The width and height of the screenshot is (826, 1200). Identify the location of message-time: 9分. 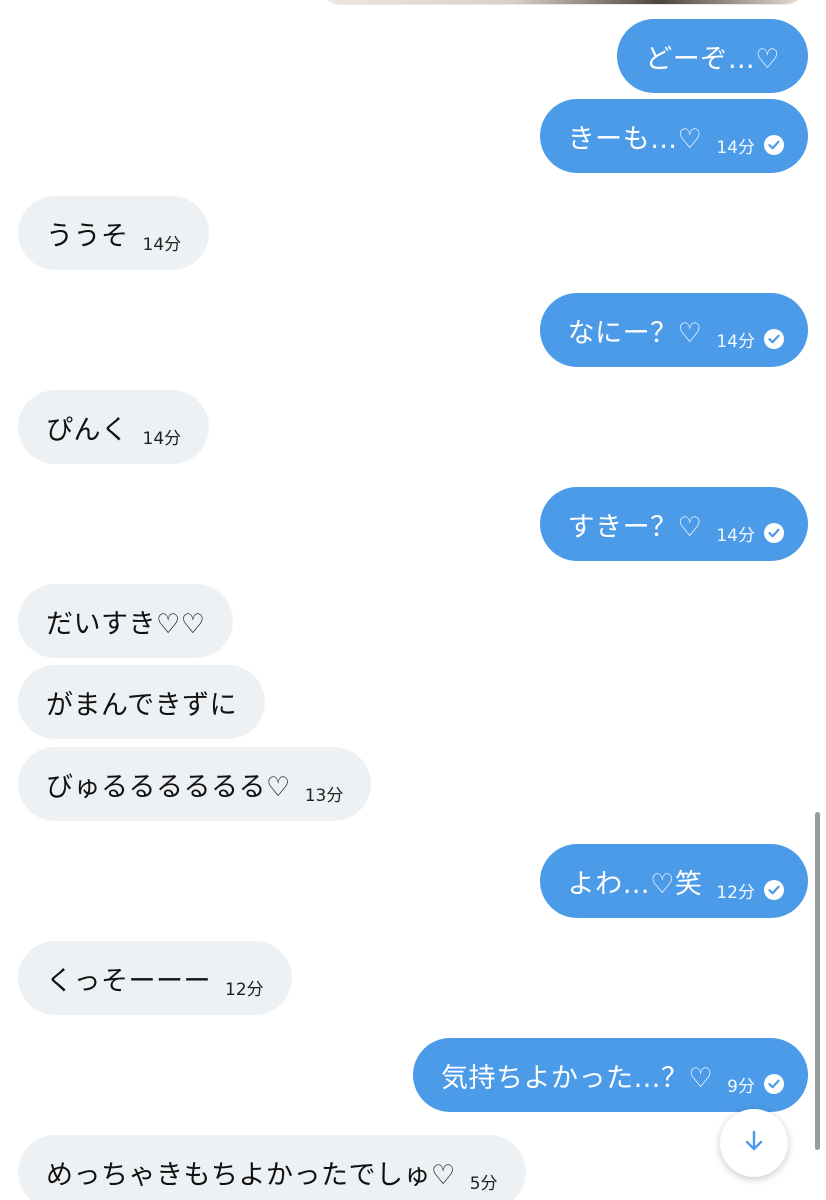
(741, 1086).